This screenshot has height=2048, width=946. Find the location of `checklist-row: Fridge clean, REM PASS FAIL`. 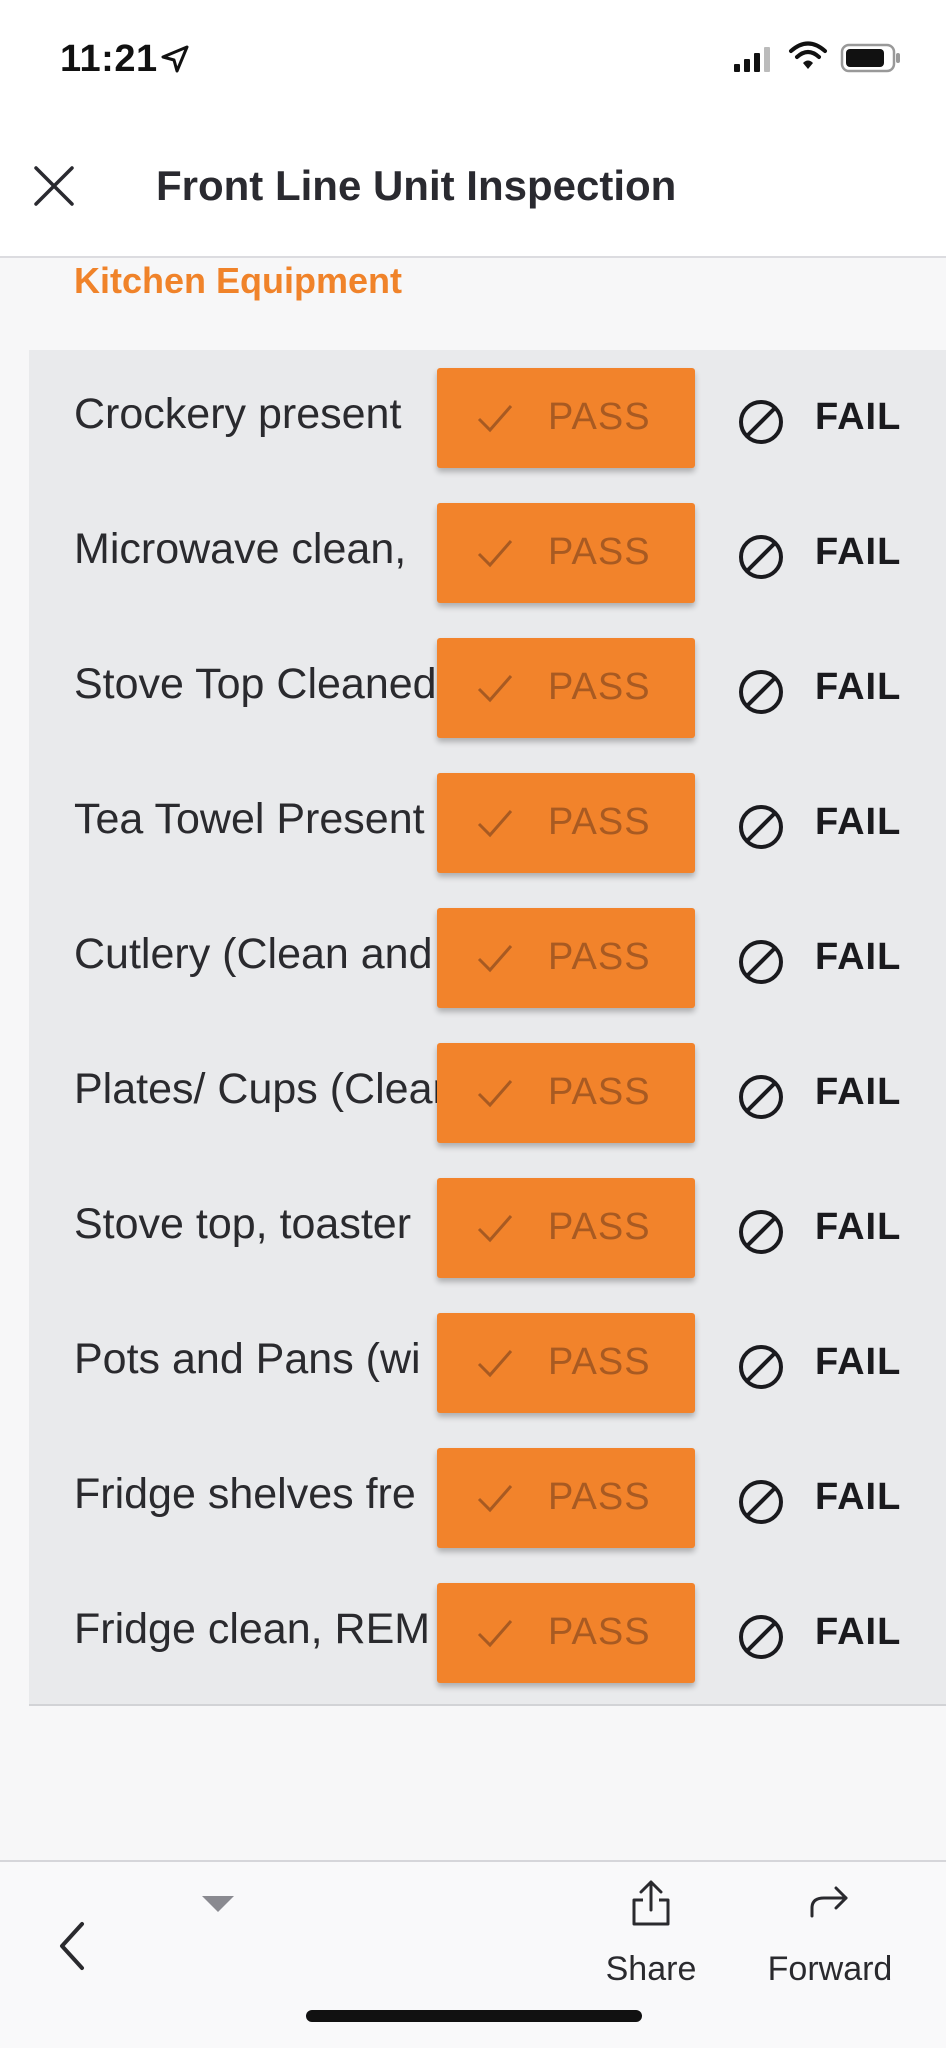

checklist-row: Fridge clean, REM PASS FAIL is located at coordinates (487, 1632).